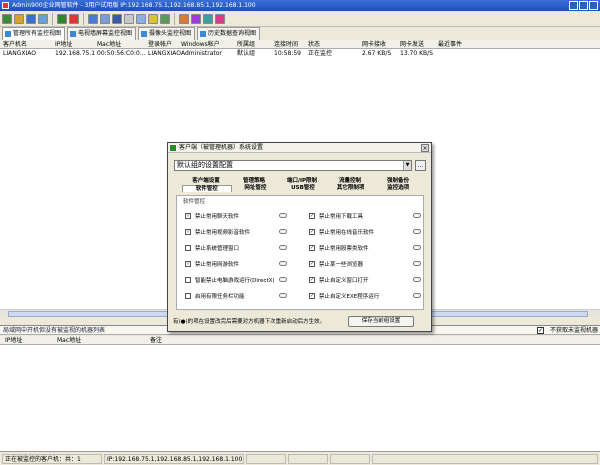  What do you see at coordinates (256, 188) in the screenshot?
I see `tab-url-control: 网址管控` at bounding box center [256, 188].